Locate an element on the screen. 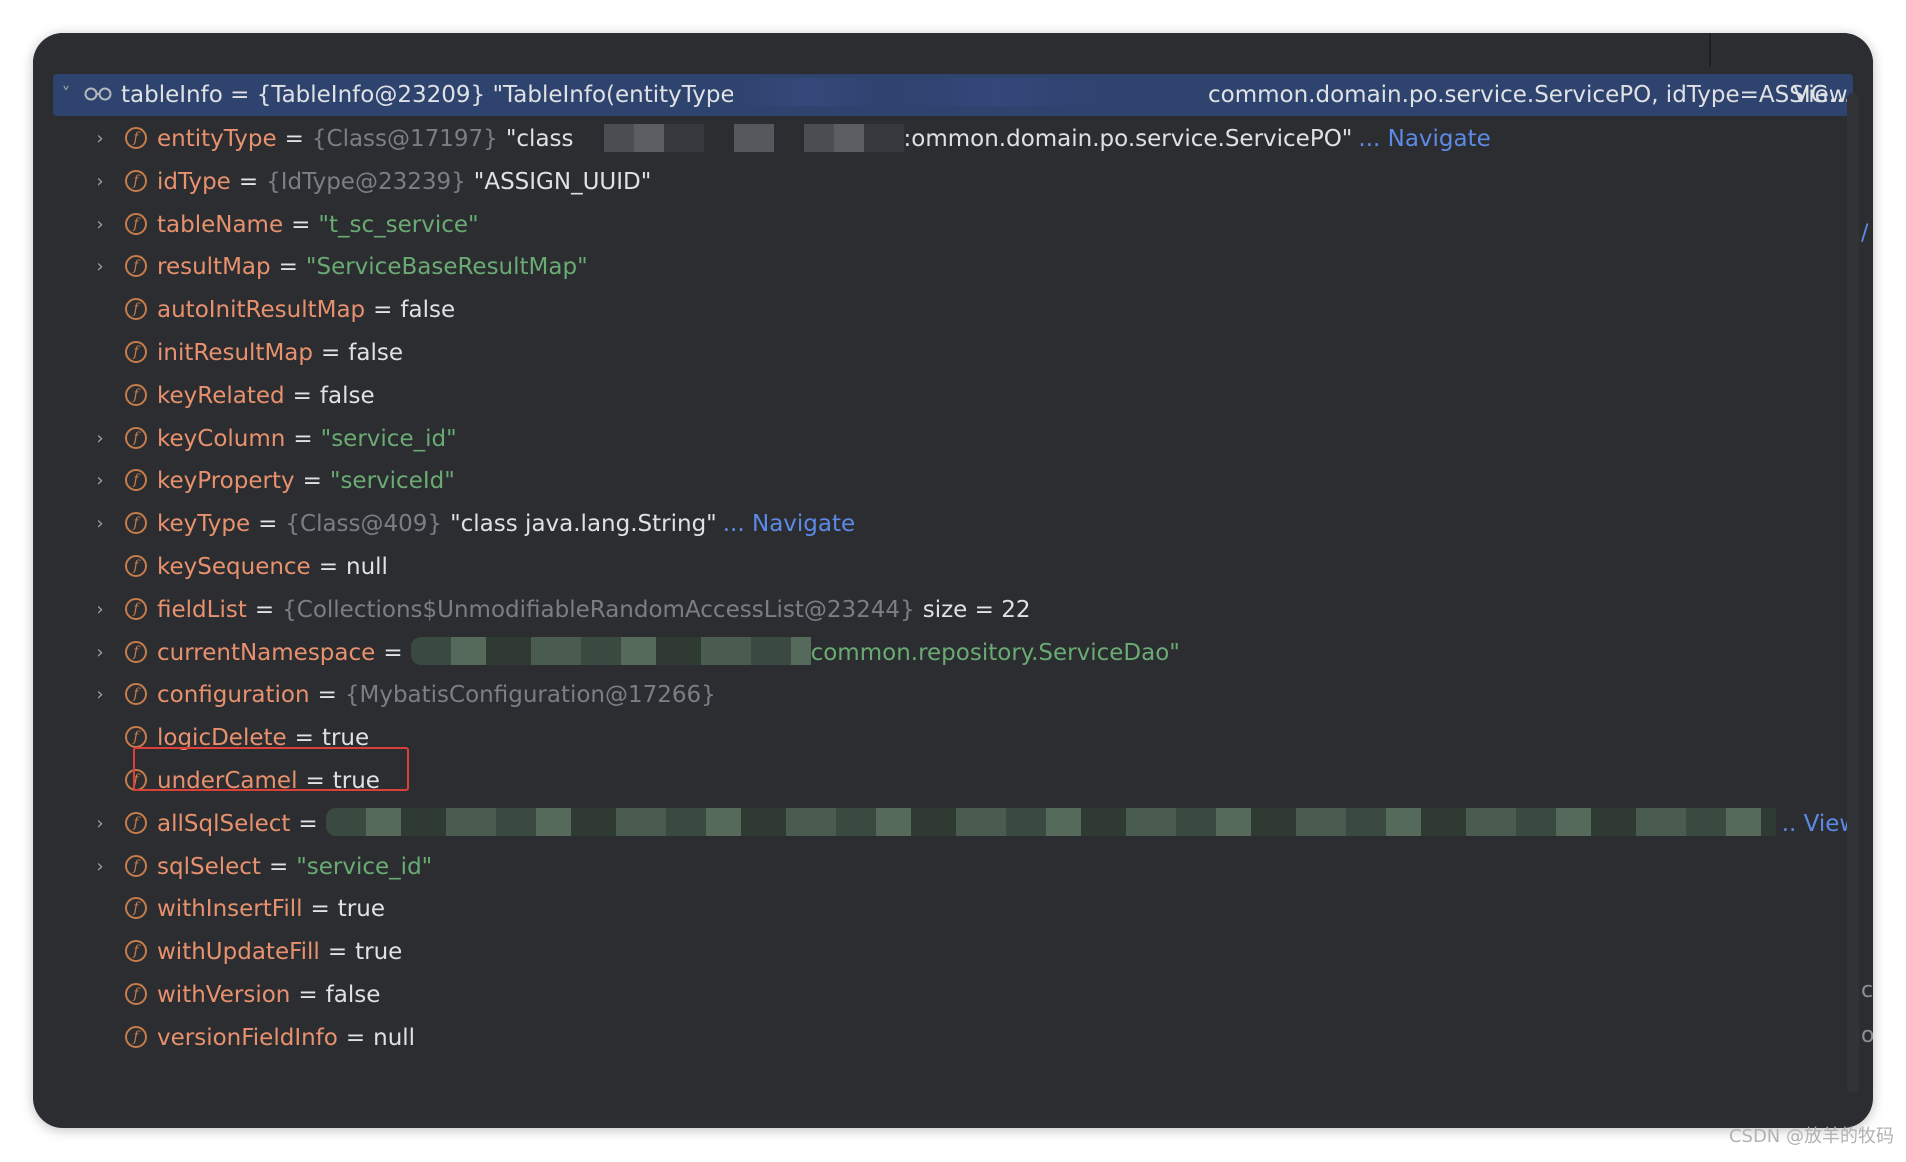 The width and height of the screenshot is (1906, 1162). field-row-tableName: › f tableName = "t_sc_service" is located at coordinates (933, 225).